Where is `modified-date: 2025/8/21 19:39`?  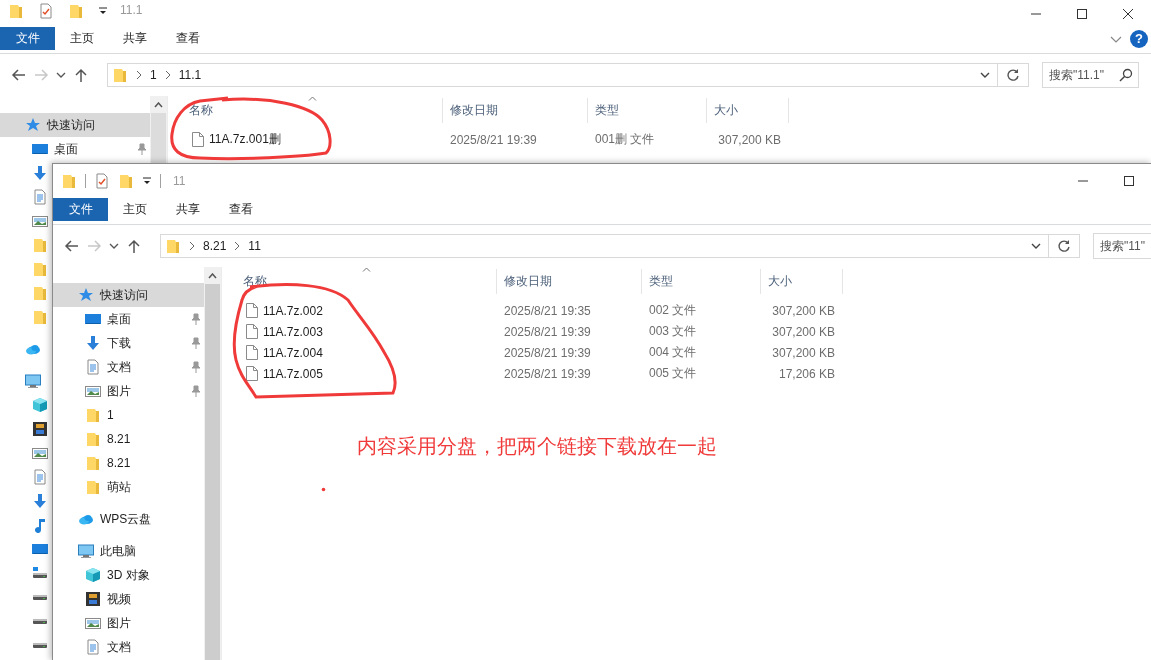 modified-date: 2025/8/21 19:39 is located at coordinates (547, 331).